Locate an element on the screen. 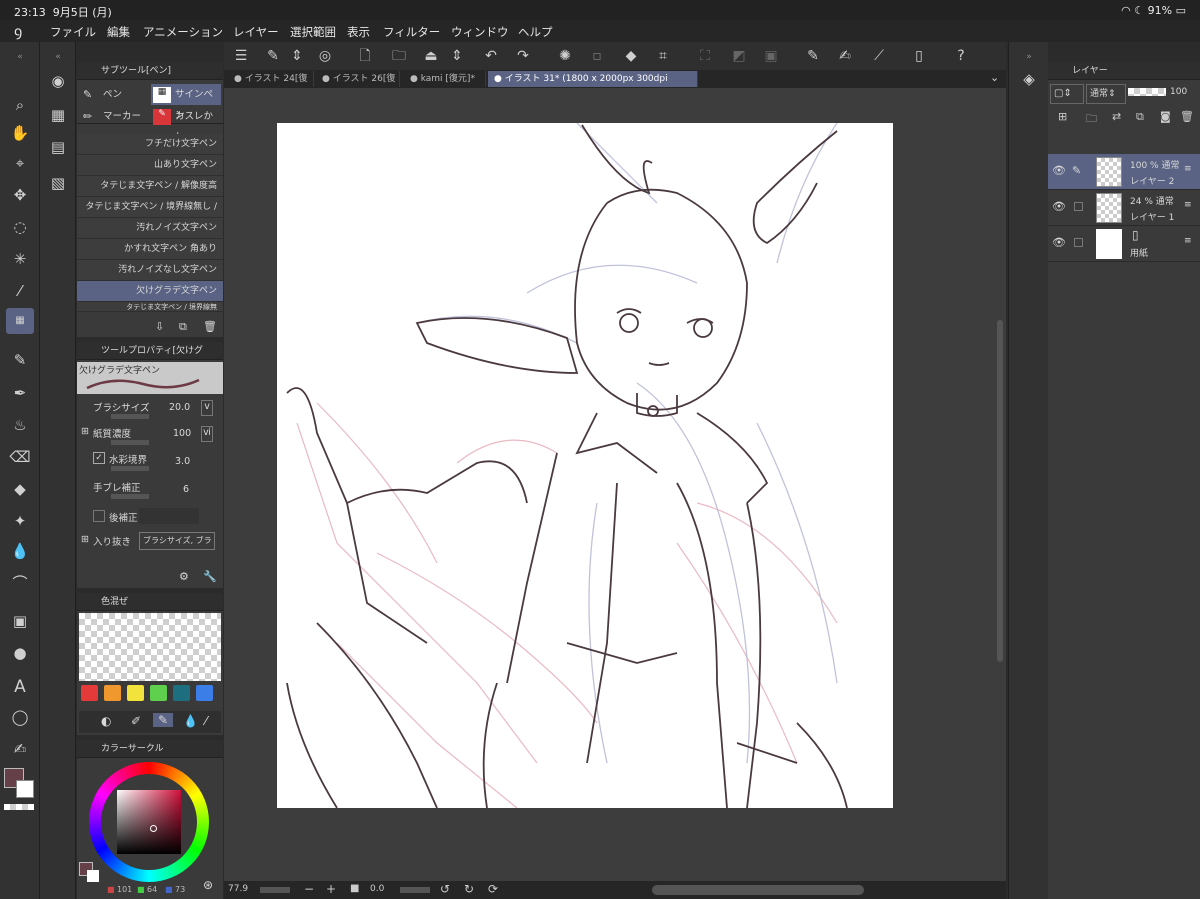 The image size is (1200, 899). clear-icon: ▫ is located at coordinates (597, 56).